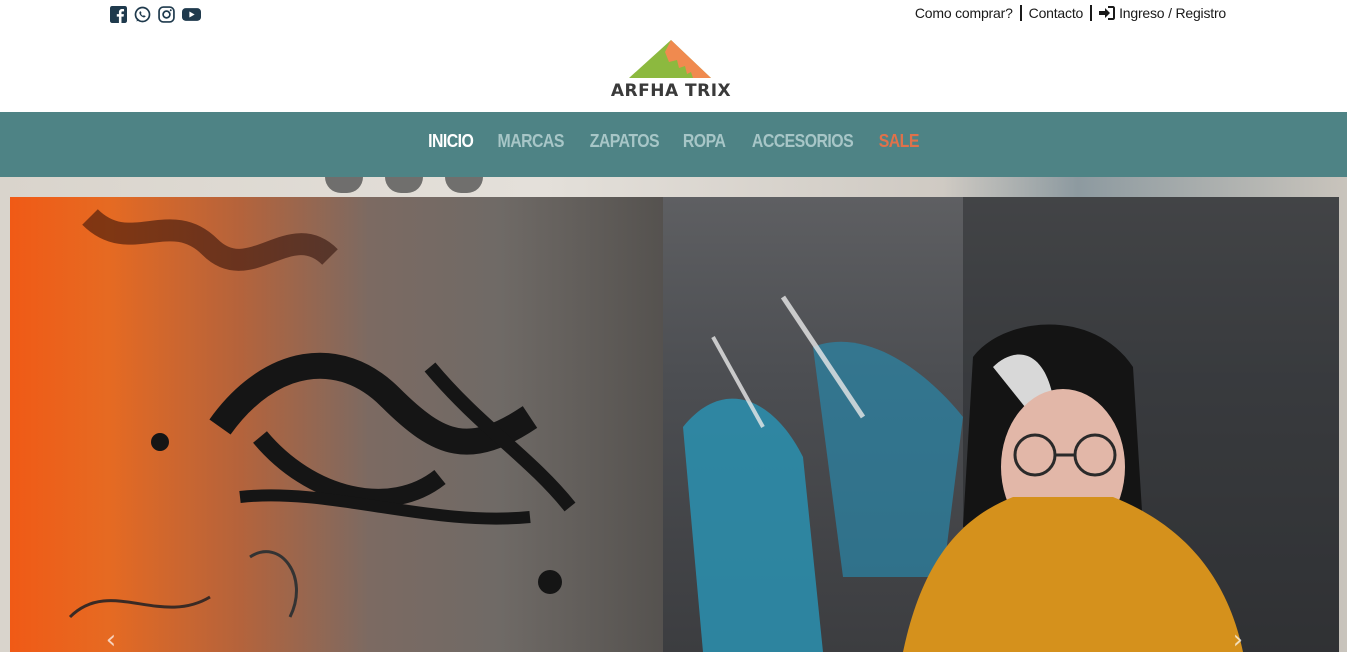  What do you see at coordinates (1172, 13) in the screenshot?
I see `login-register-label: Ingreso / Registro` at bounding box center [1172, 13].